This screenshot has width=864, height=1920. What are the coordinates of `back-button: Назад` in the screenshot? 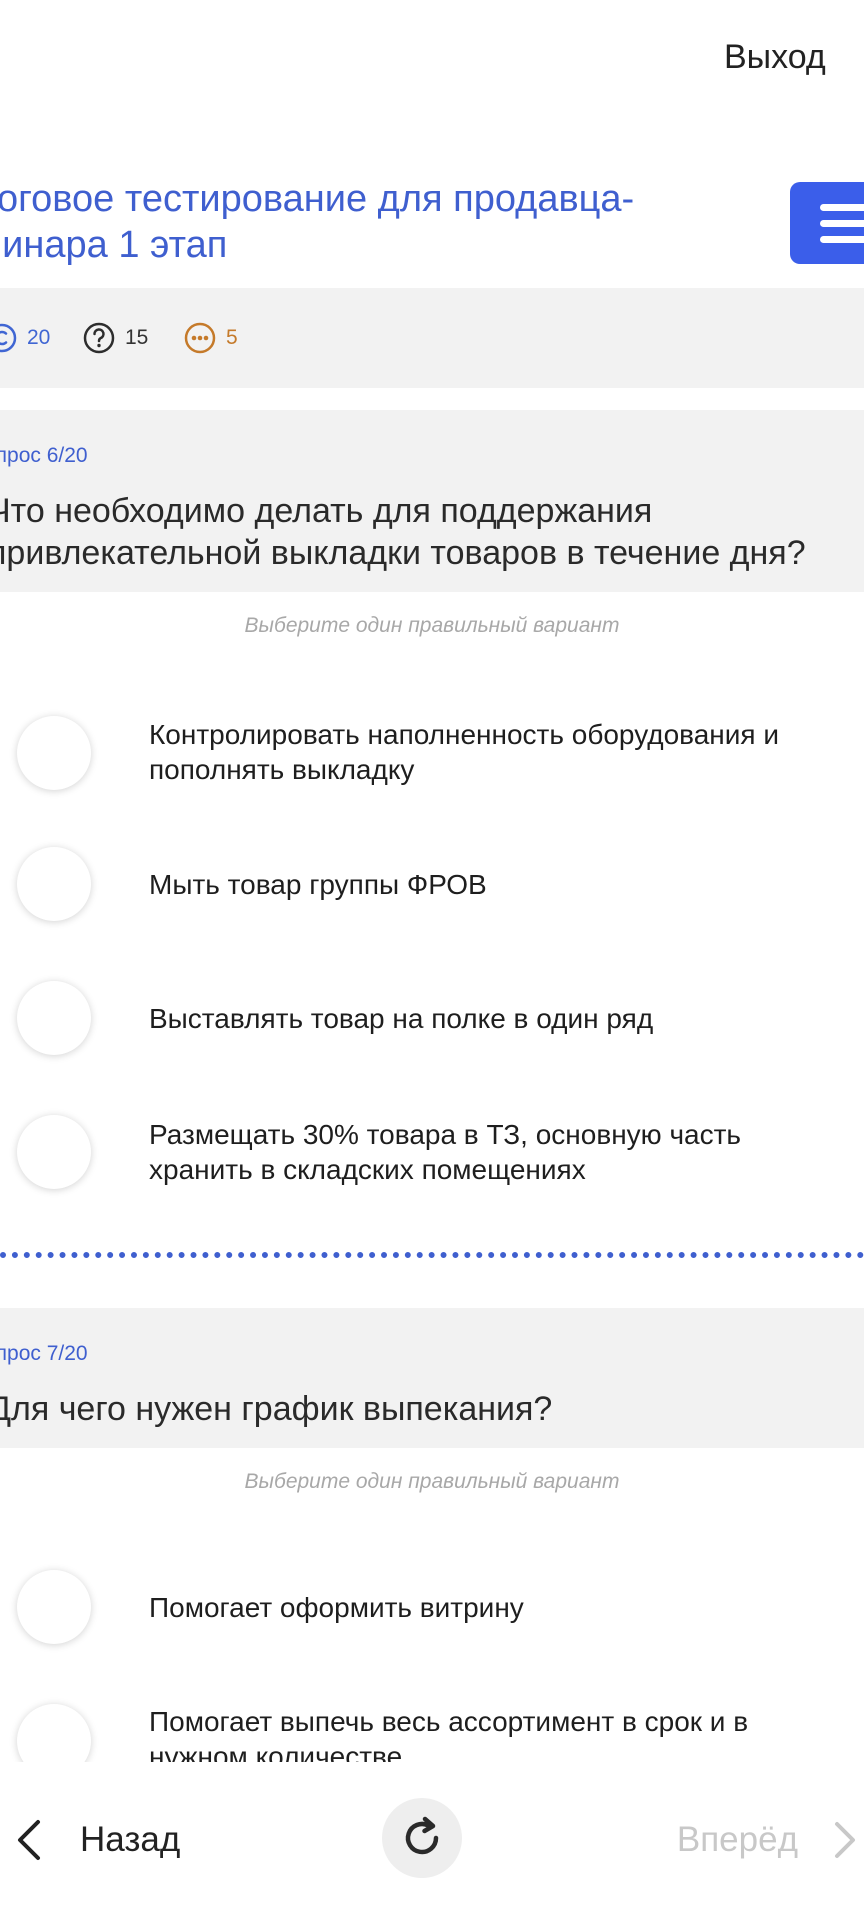 It's located at (97, 1840).